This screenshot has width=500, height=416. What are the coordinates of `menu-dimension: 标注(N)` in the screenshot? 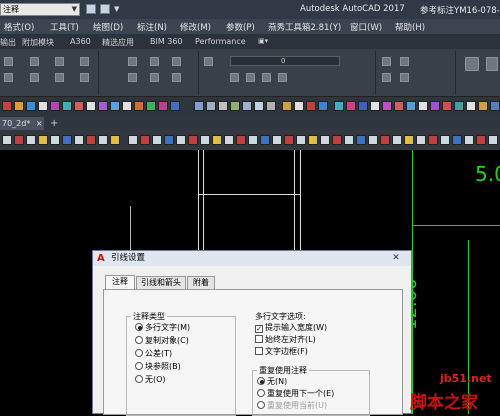 It's located at (152, 27).